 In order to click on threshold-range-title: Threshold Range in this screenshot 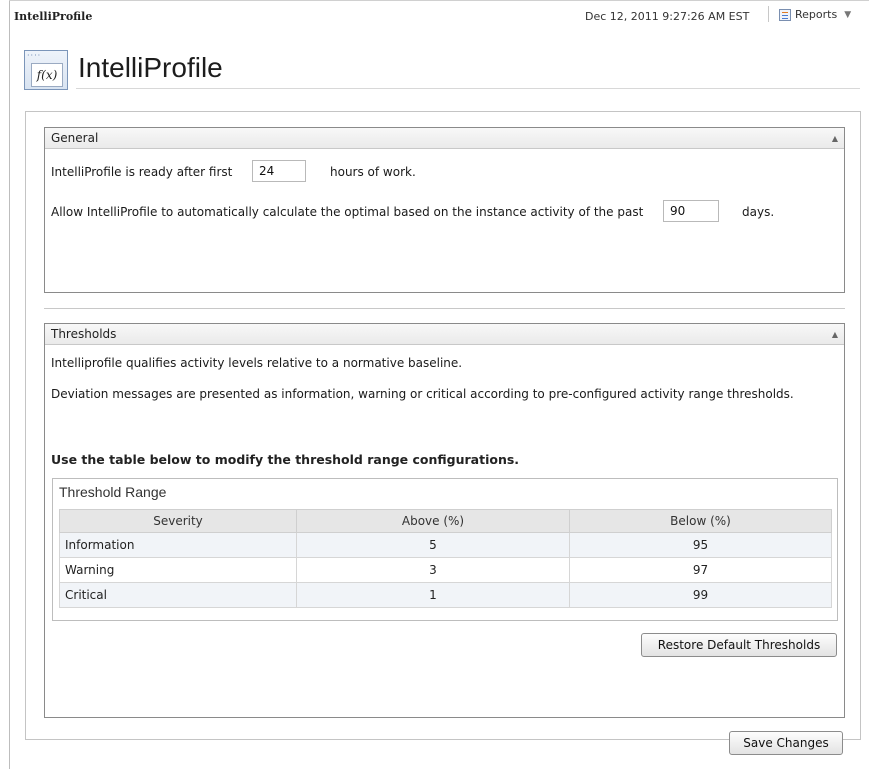, I will do `click(113, 492)`.